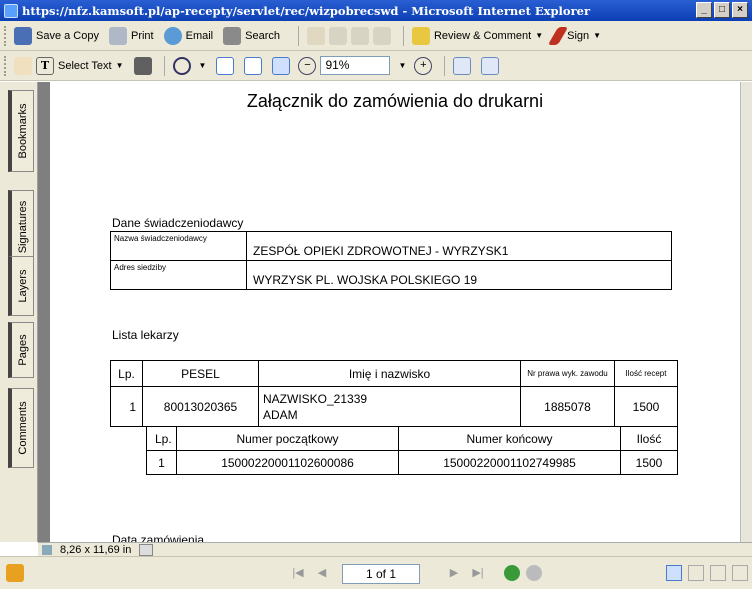 The height and width of the screenshot is (589, 752). What do you see at coordinates (178, 275) in the screenshot?
I see `provider-address-label: Adres siedziby` at bounding box center [178, 275].